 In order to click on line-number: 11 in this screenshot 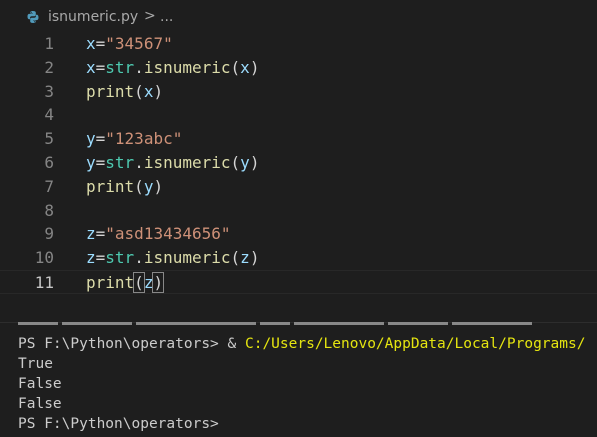, I will do `click(44, 282)`.